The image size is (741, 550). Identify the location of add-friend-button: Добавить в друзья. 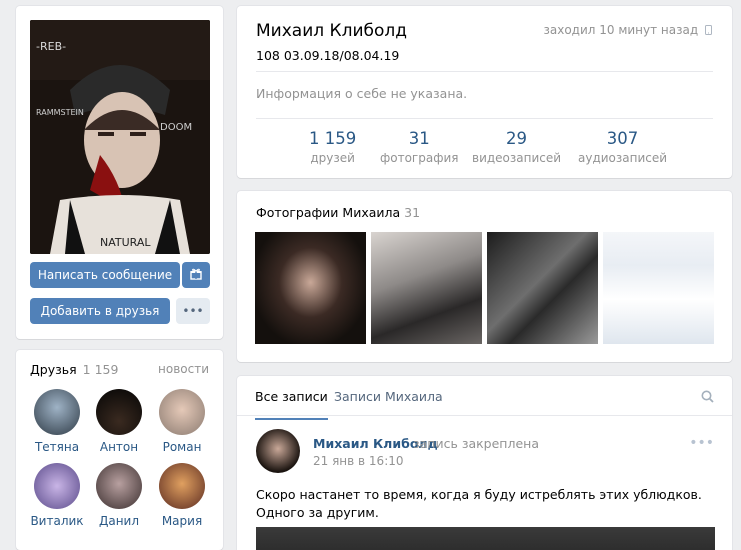
(100, 311).